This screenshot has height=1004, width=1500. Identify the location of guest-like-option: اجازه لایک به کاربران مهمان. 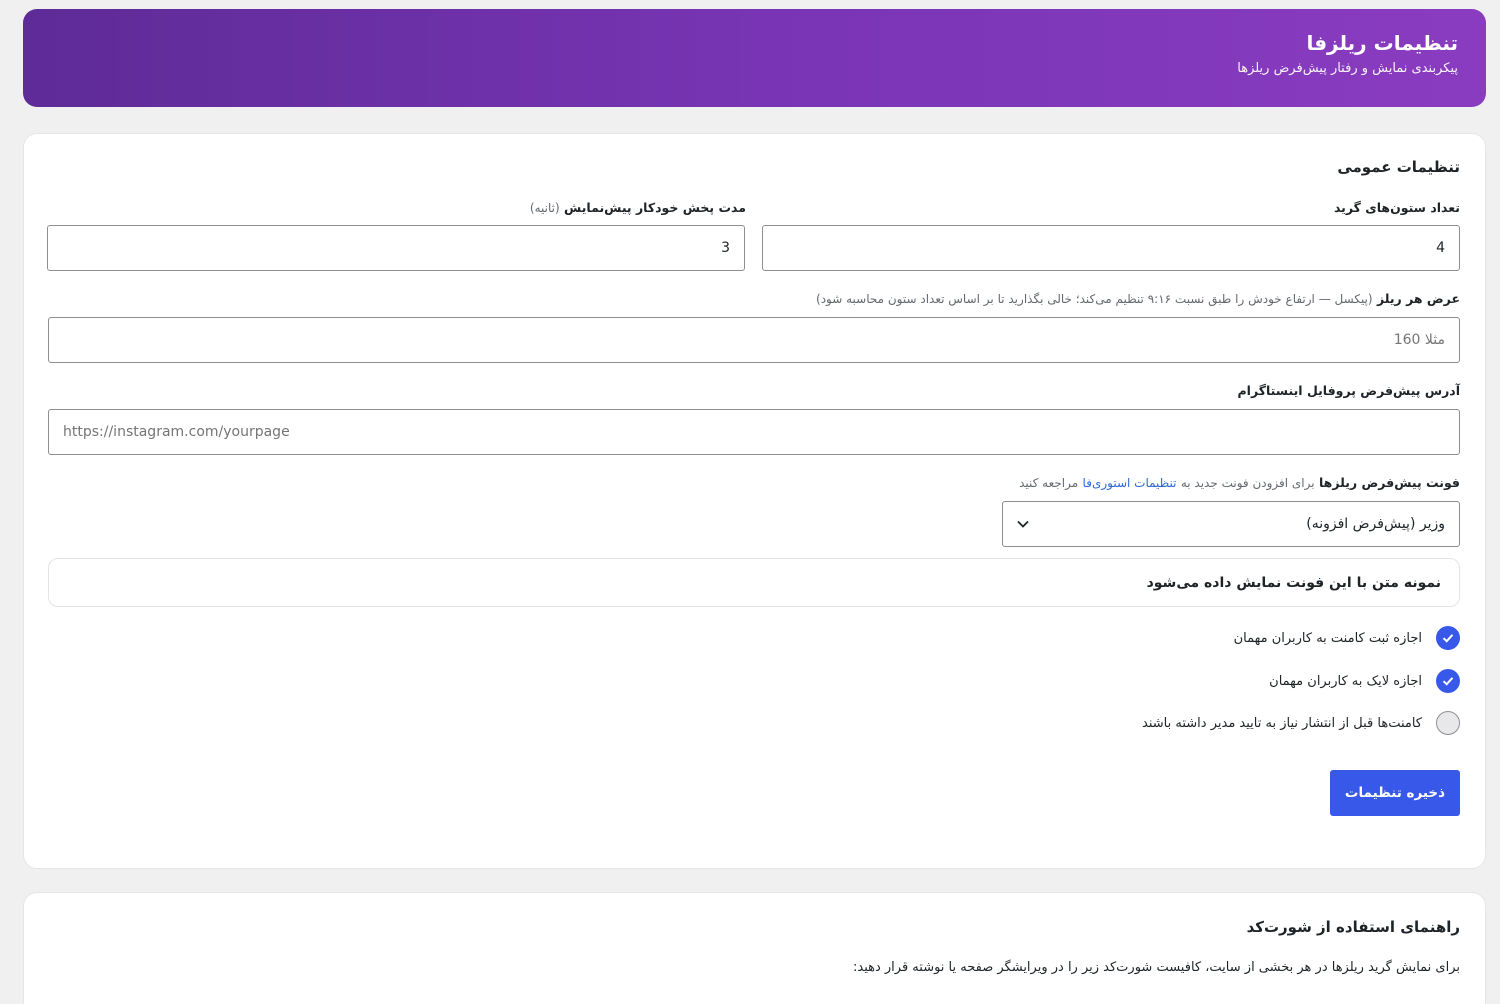
(1364, 681).